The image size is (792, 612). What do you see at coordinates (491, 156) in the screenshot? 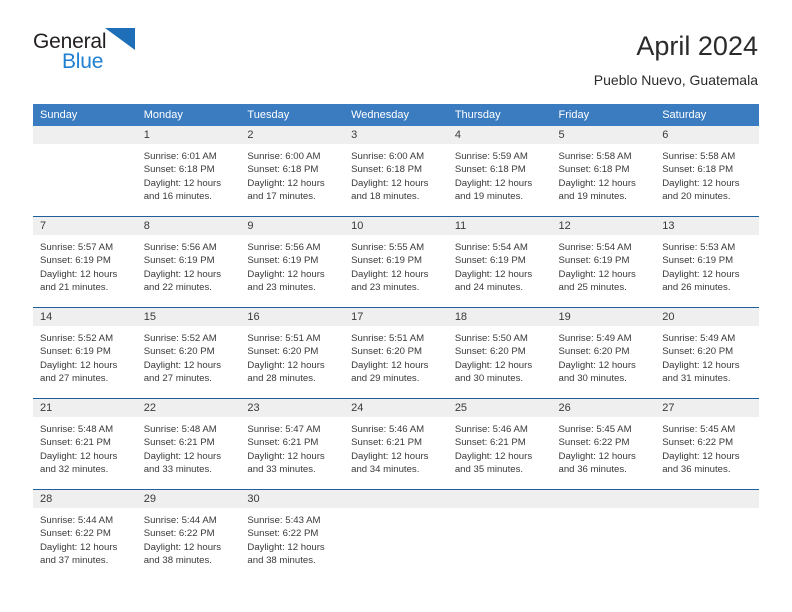
I see `day-detail-line: Sunrise: 5:59 AM` at bounding box center [491, 156].